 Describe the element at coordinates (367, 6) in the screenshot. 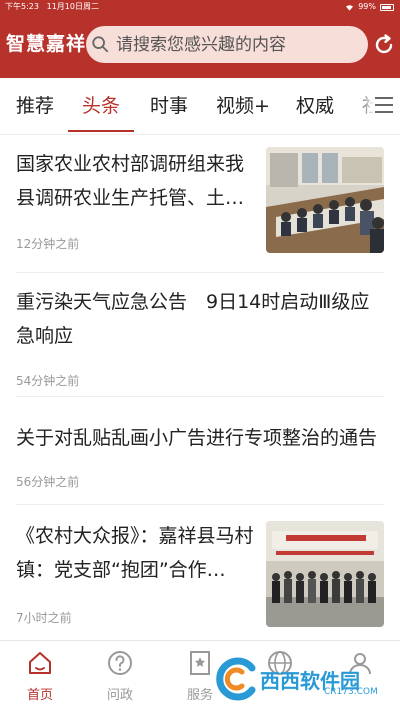

I see `battery-percent: 99%` at that location.